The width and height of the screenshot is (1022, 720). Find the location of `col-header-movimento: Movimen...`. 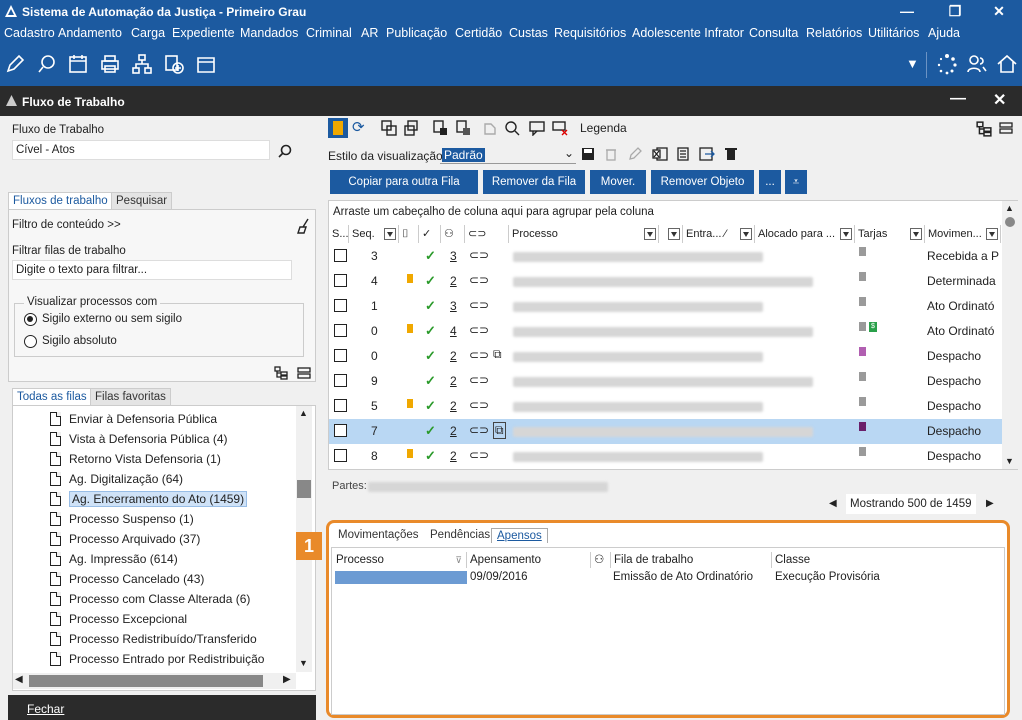

col-header-movimento: Movimen... is located at coordinates (963, 234).